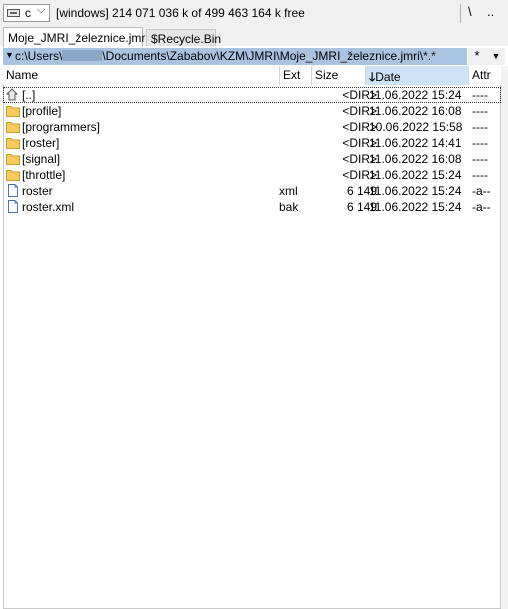  Describe the element at coordinates (460, 13) in the screenshot. I see `toolbar-divider` at that location.